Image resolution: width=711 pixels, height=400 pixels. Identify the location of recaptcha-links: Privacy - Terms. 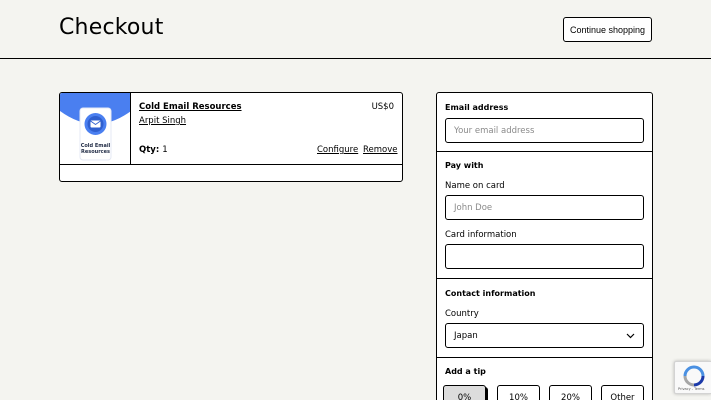
(691, 389).